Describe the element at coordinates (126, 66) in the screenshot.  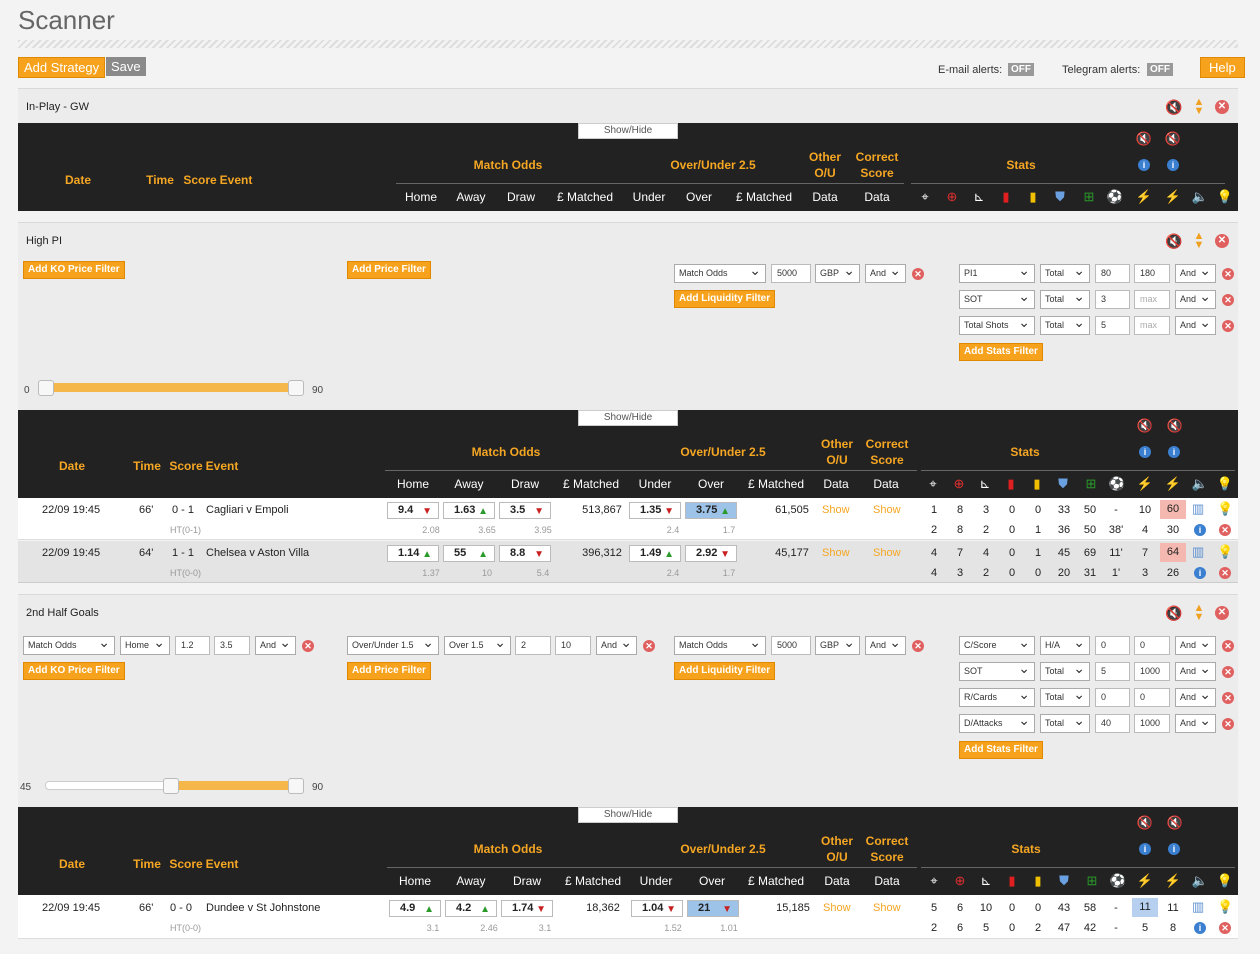
I see `save-button: Save` at that location.